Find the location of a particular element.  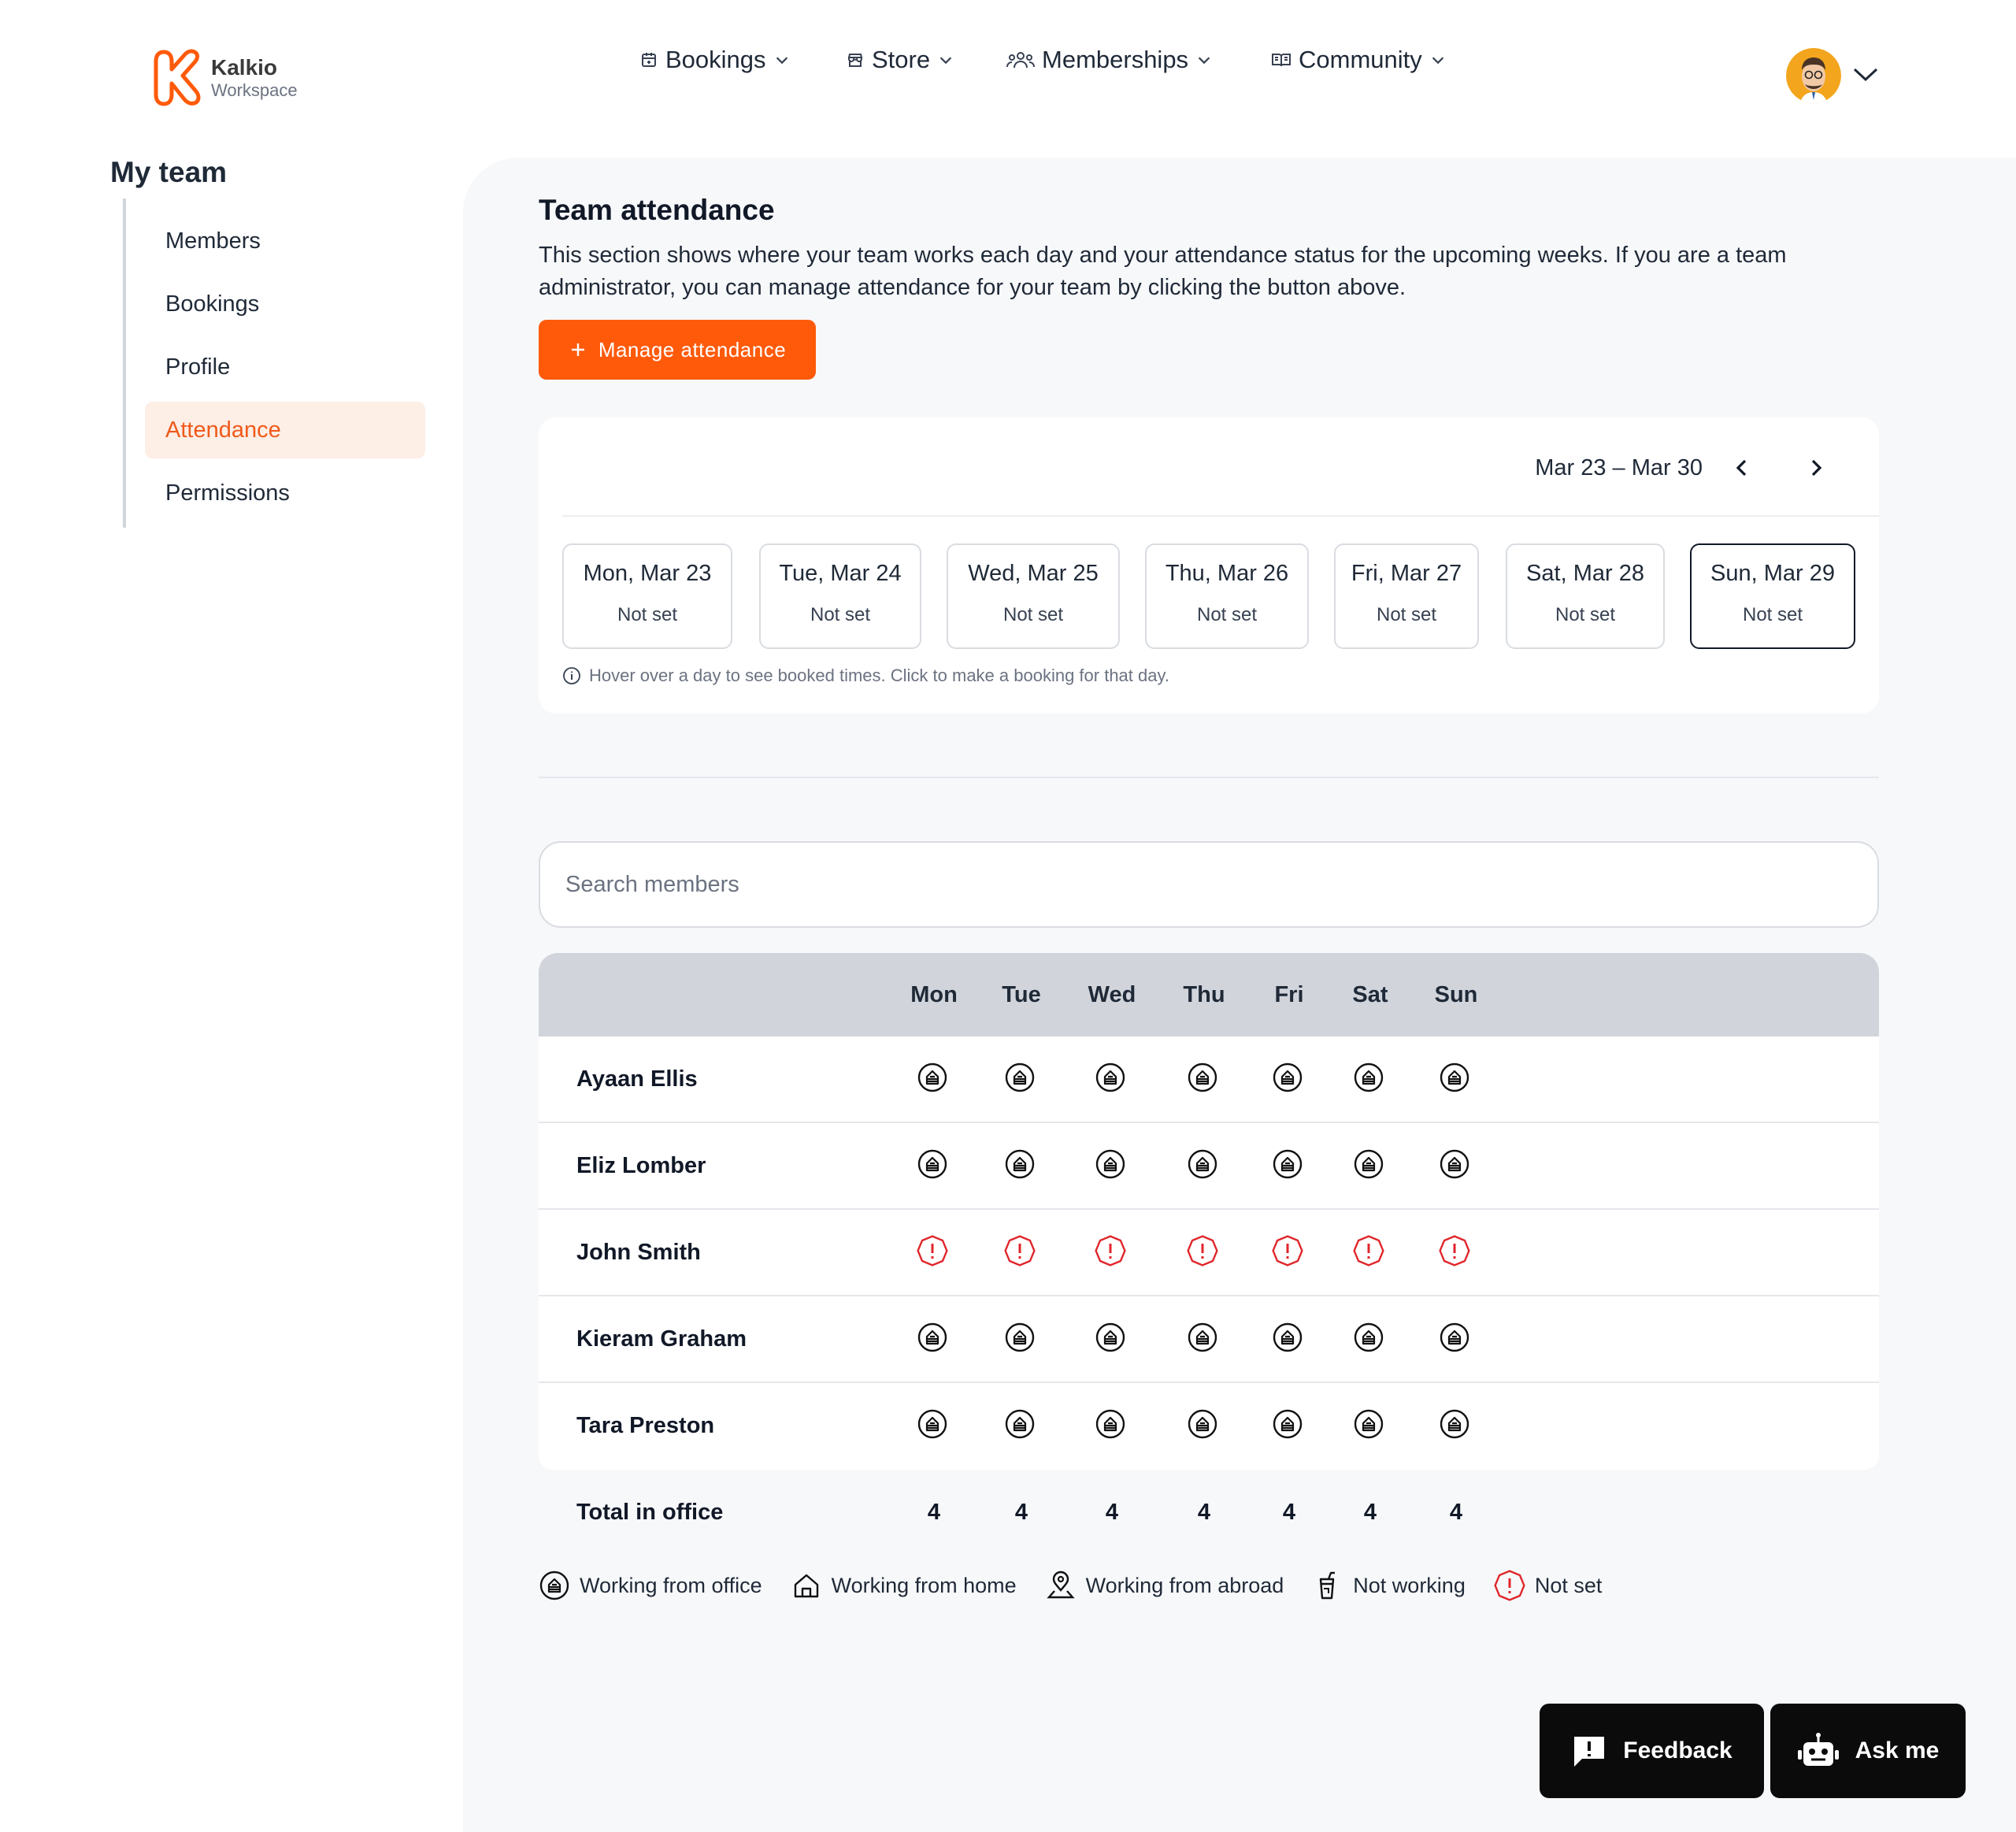

chevron-right-icon is located at coordinates (1816, 468).